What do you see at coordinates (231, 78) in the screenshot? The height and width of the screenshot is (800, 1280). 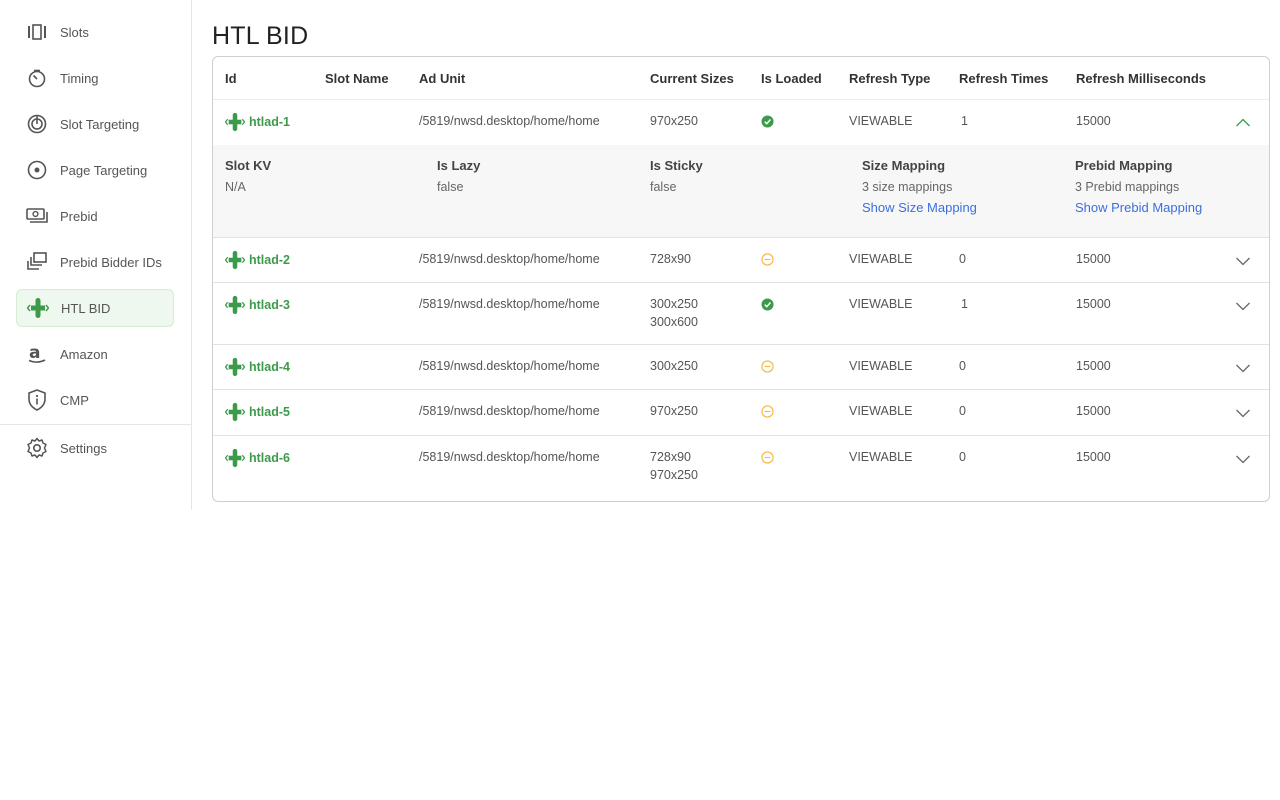 I see `header-id: Id` at bounding box center [231, 78].